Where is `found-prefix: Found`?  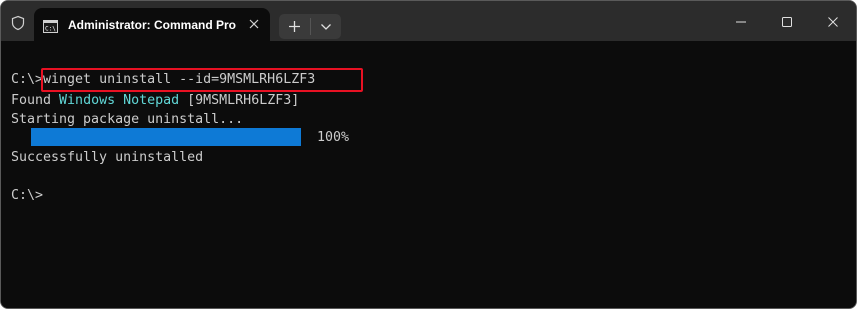 found-prefix: Found is located at coordinates (35, 100).